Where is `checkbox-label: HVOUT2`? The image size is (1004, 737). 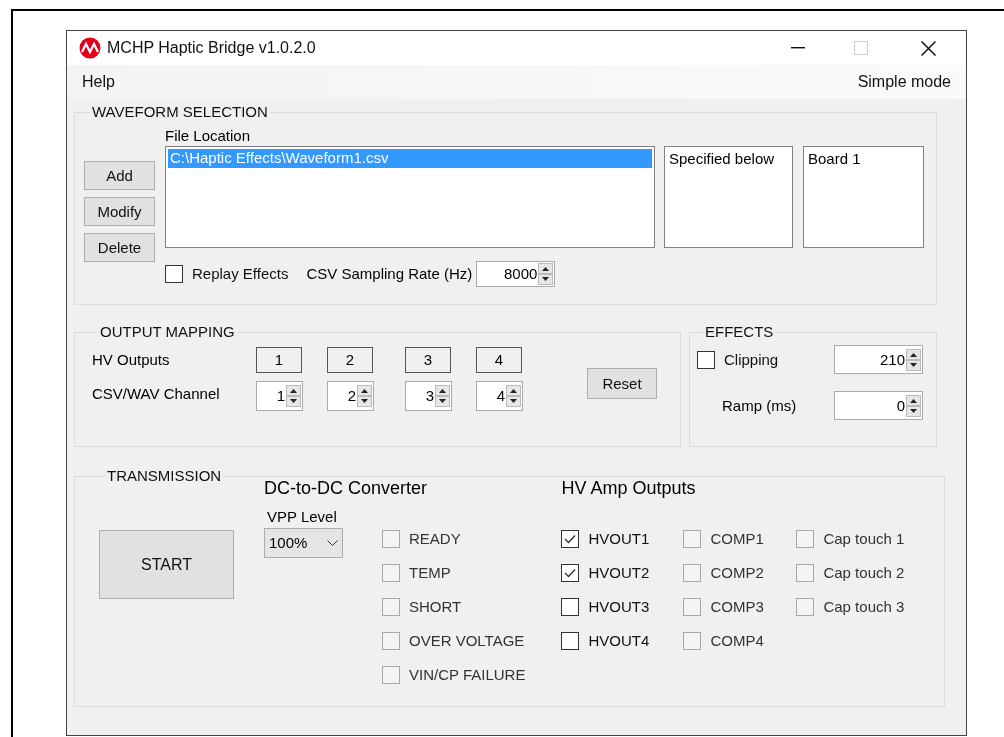
checkbox-label: HVOUT2 is located at coordinates (619, 573).